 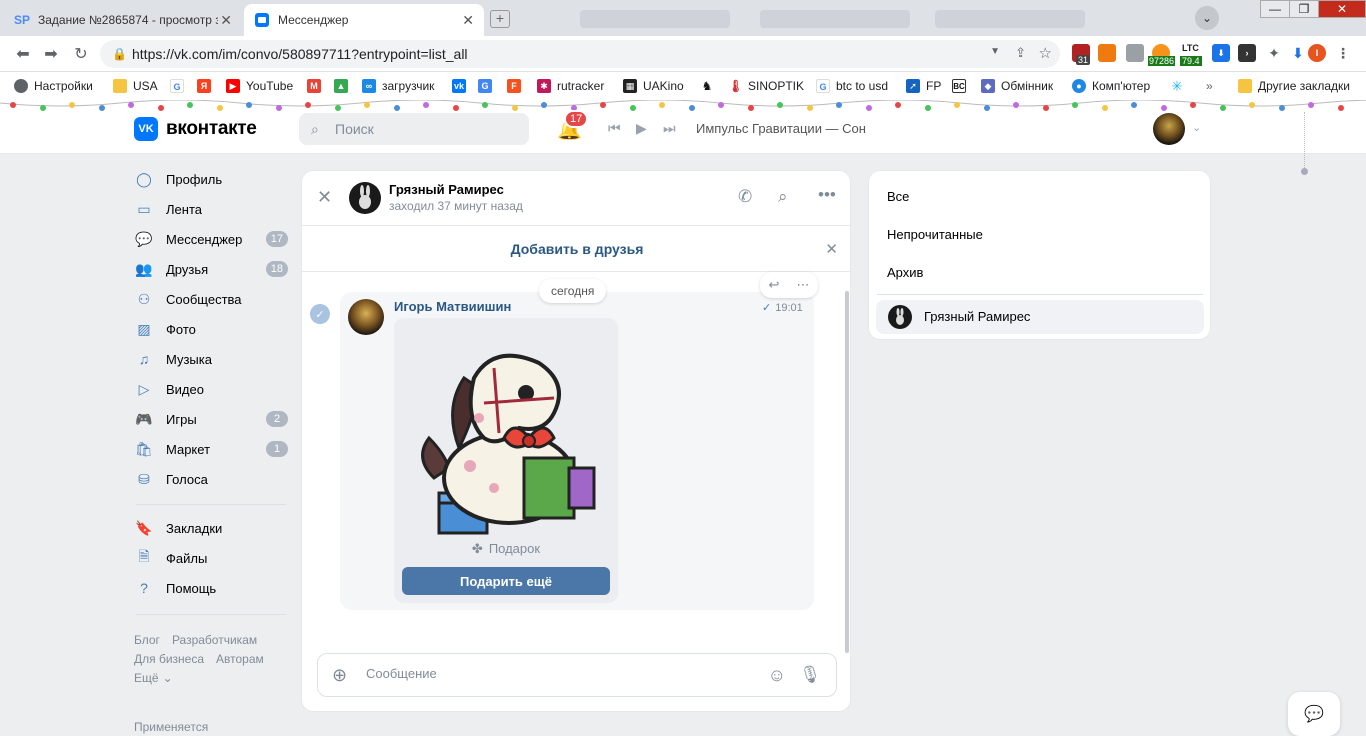 What do you see at coordinates (212, 479) in the screenshot?
I see `sidebar-item-votes: ⛁ Голоса` at bounding box center [212, 479].